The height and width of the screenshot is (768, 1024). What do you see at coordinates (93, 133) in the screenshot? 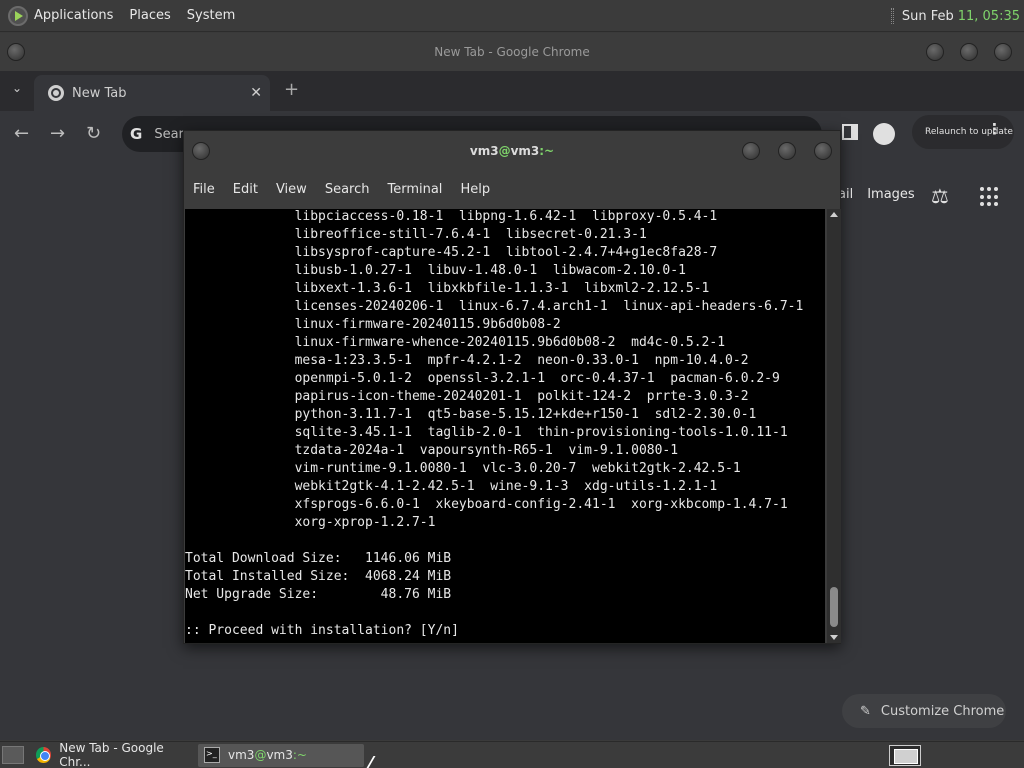
I see `reload-icon: ↻` at bounding box center [93, 133].